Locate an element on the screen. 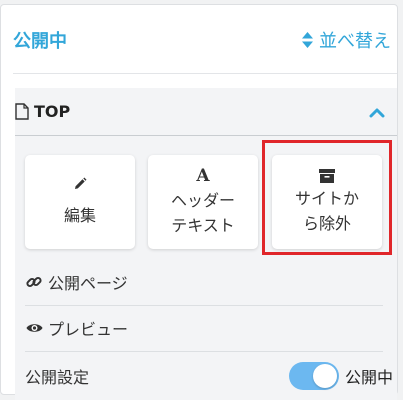 This screenshot has width=403, height=400. publish-toggle is located at coordinates (313, 376).